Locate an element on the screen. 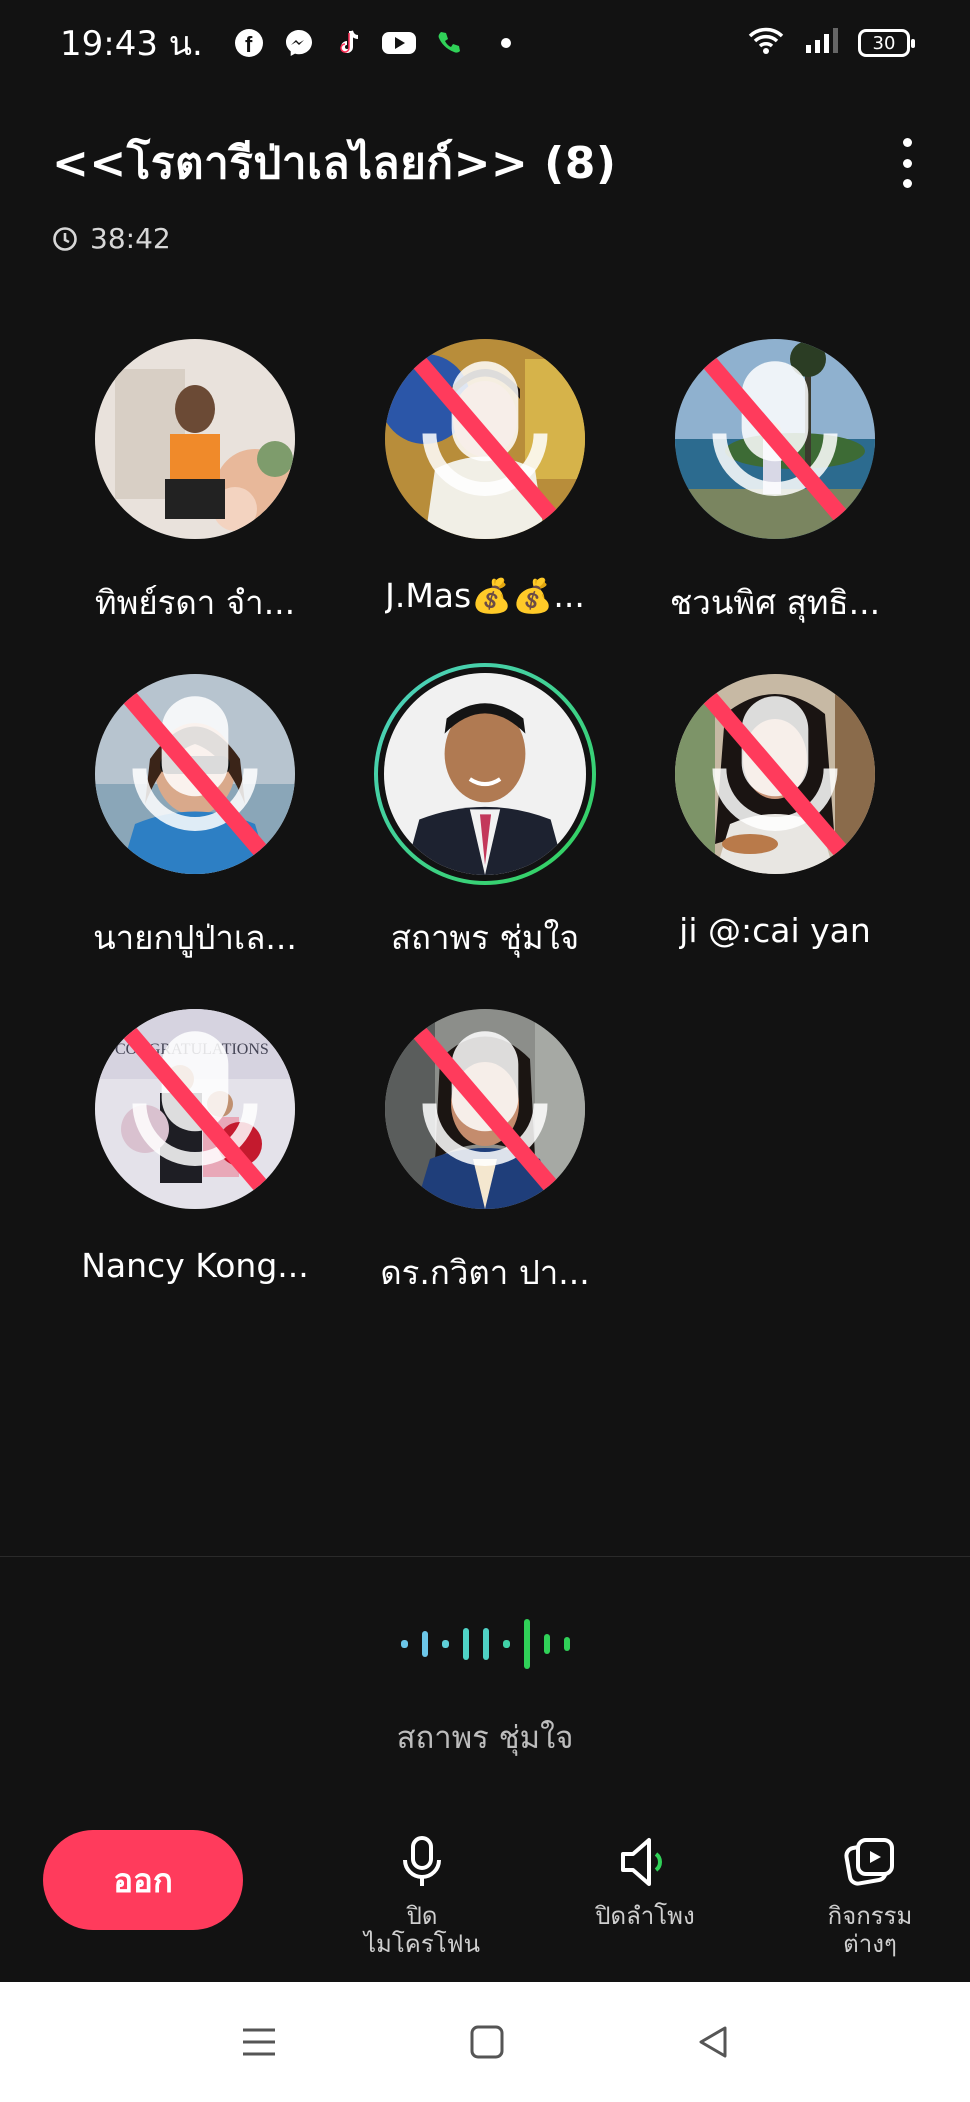  active-speaker-name: สถาพร ชุ่มใจ is located at coordinates (485, 1738).